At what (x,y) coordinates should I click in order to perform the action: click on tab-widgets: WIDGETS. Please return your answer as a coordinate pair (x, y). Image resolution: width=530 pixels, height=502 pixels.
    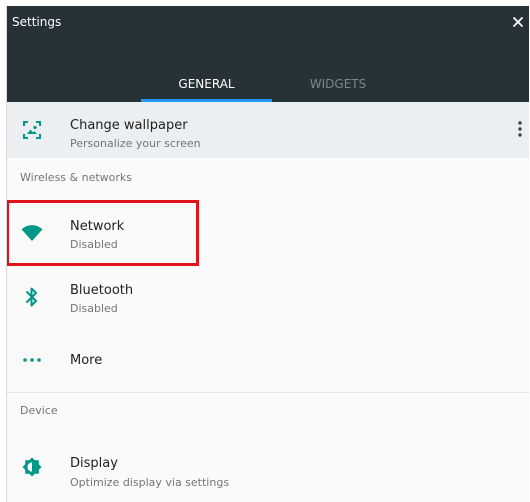
    Looking at the image, I should click on (338, 88).